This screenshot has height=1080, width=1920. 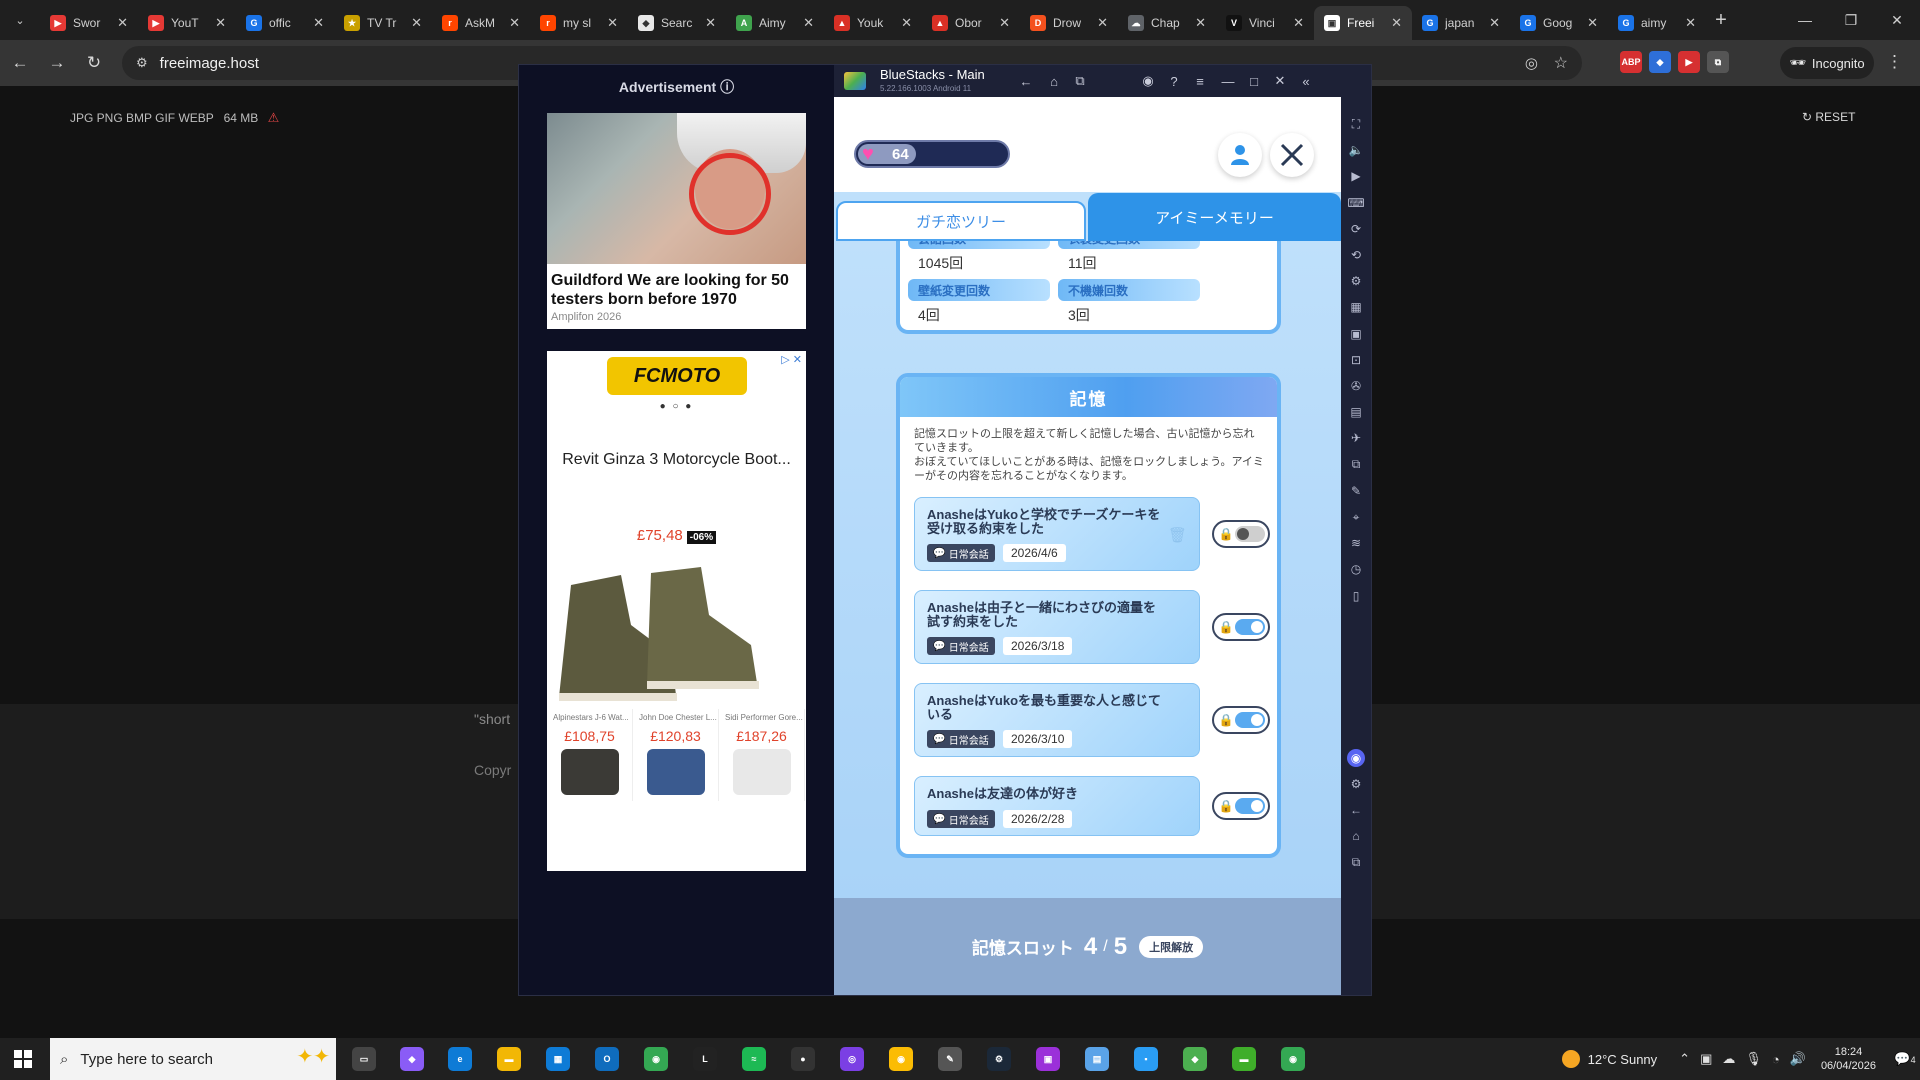 I want to click on extension-icon: ABP, so click(x=1631, y=62).